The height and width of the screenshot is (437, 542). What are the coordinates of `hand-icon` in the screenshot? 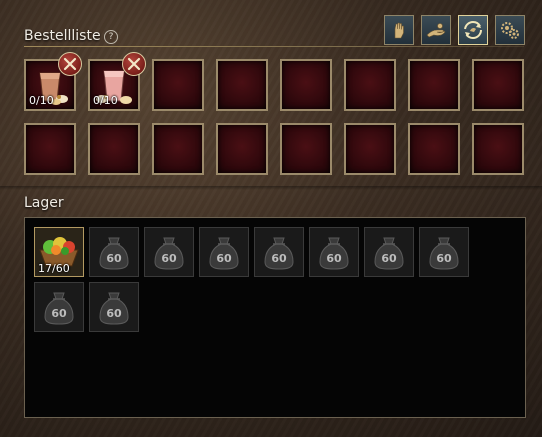 It's located at (399, 30).